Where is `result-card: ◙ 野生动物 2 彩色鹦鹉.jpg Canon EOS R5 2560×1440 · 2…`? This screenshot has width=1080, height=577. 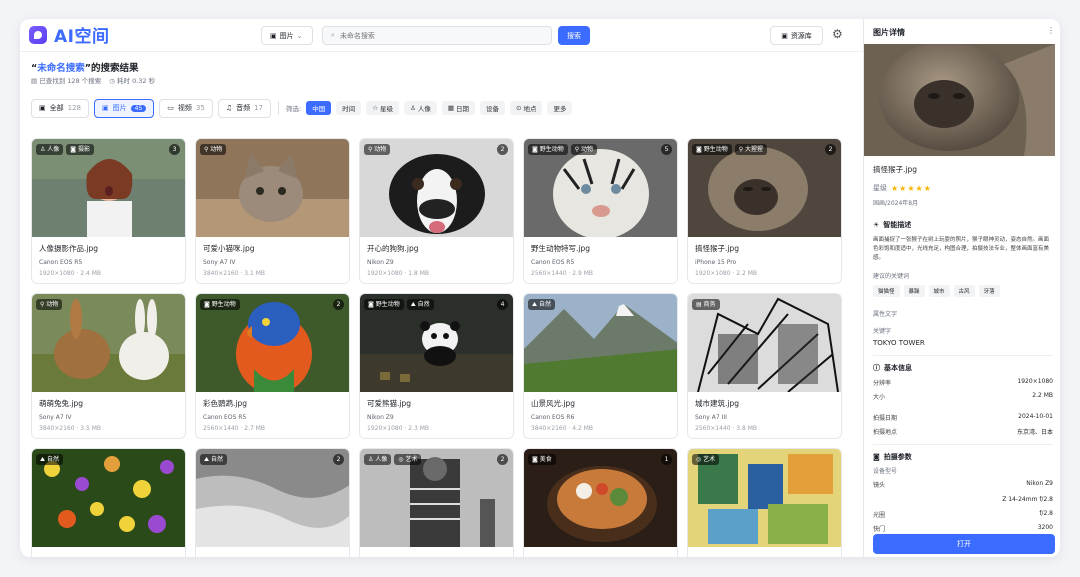 result-card: ◙ 野生动物 2 彩色鹦鹉.jpg Canon EOS R5 2560×1440 · 2… is located at coordinates (272, 366).